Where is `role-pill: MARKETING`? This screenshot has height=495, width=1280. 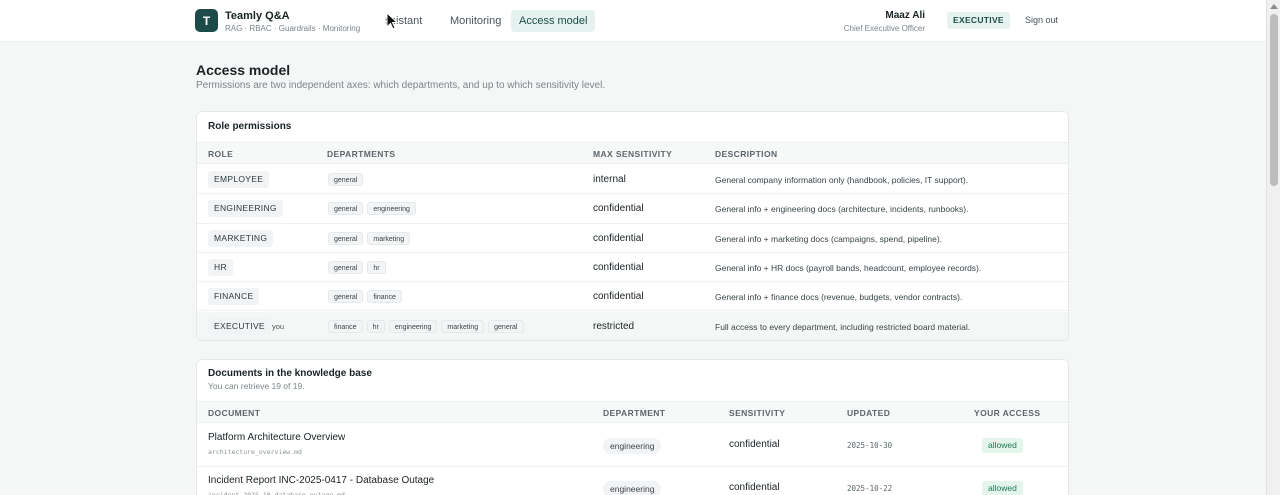 role-pill: MARKETING is located at coordinates (241, 238).